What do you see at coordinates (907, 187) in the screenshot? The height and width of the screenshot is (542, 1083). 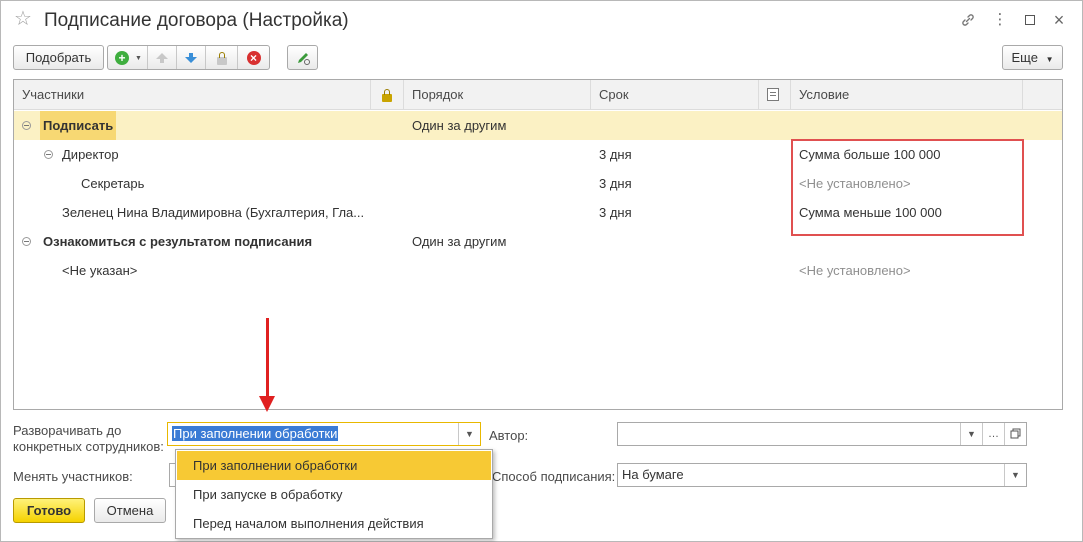 I see `annotation-highlight-box` at bounding box center [907, 187].